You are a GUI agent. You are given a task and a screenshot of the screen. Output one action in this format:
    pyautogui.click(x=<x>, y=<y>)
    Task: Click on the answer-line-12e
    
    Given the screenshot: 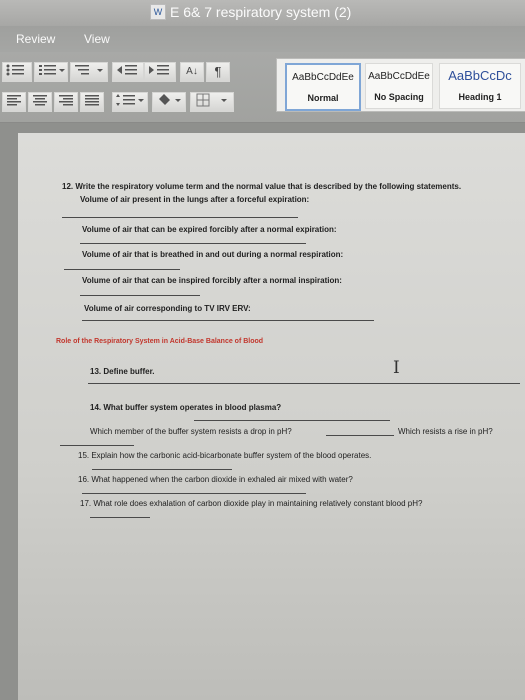 What is the action you would take?
    pyautogui.click(x=228, y=320)
    